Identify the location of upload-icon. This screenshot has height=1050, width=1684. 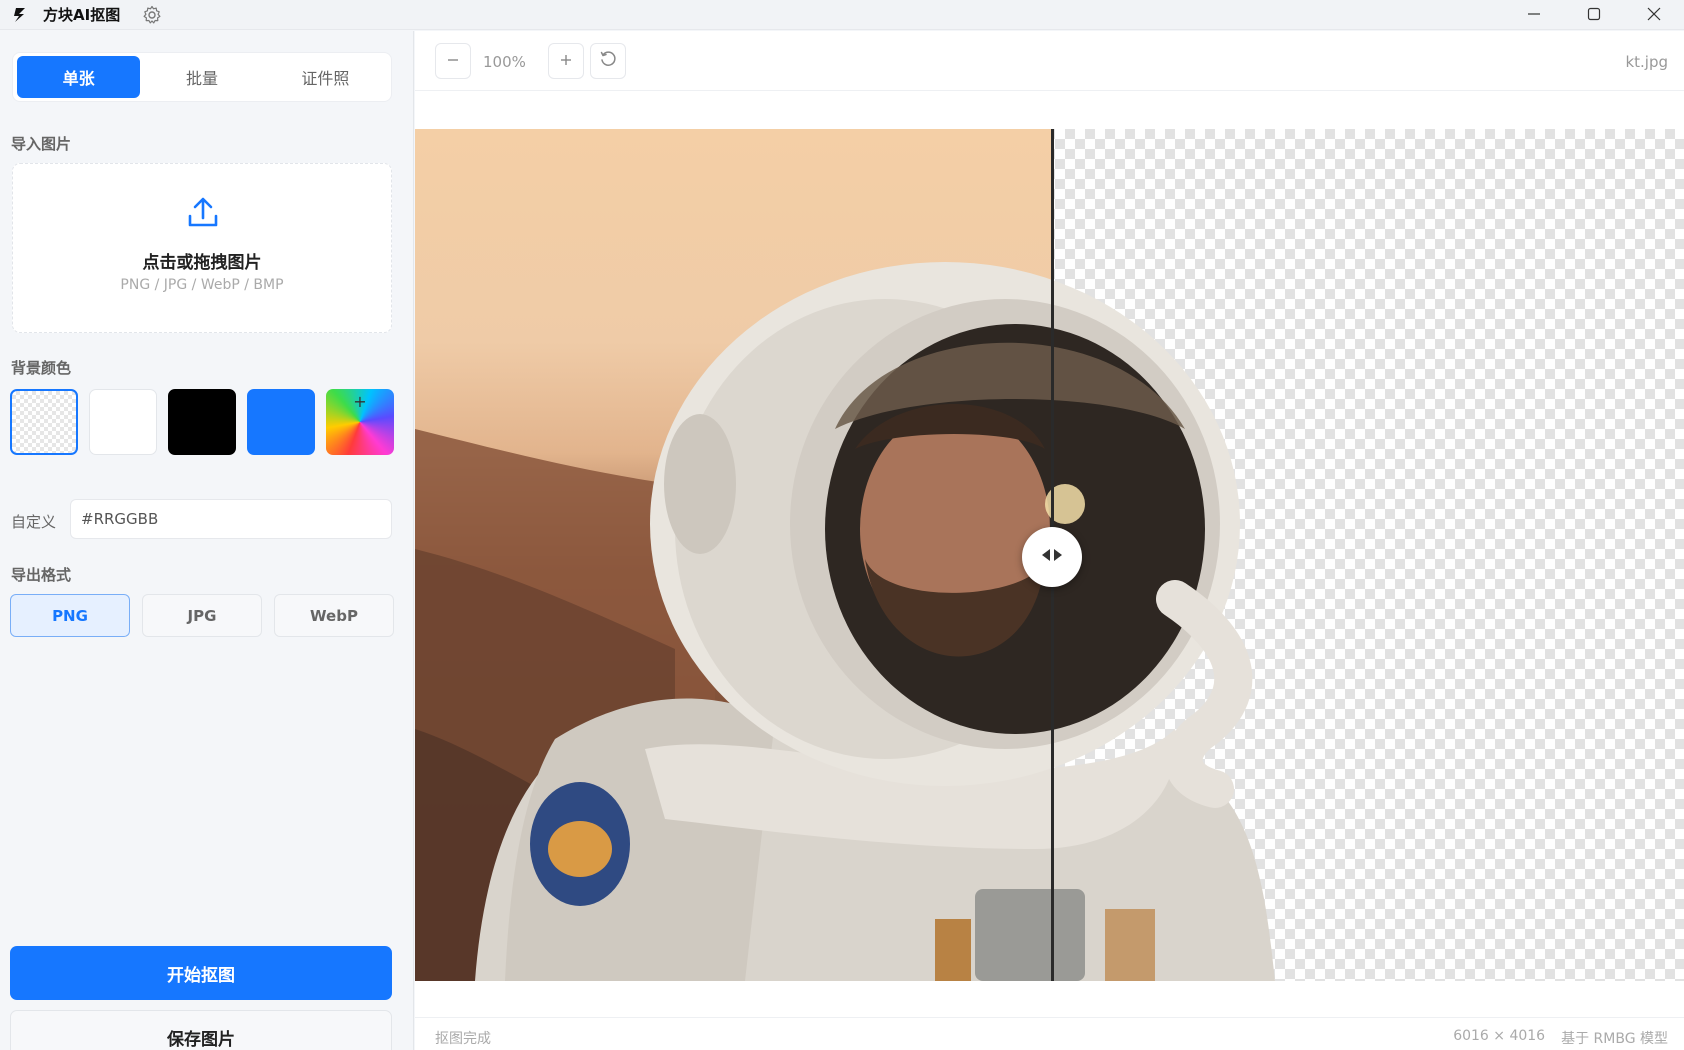
(203, 212).